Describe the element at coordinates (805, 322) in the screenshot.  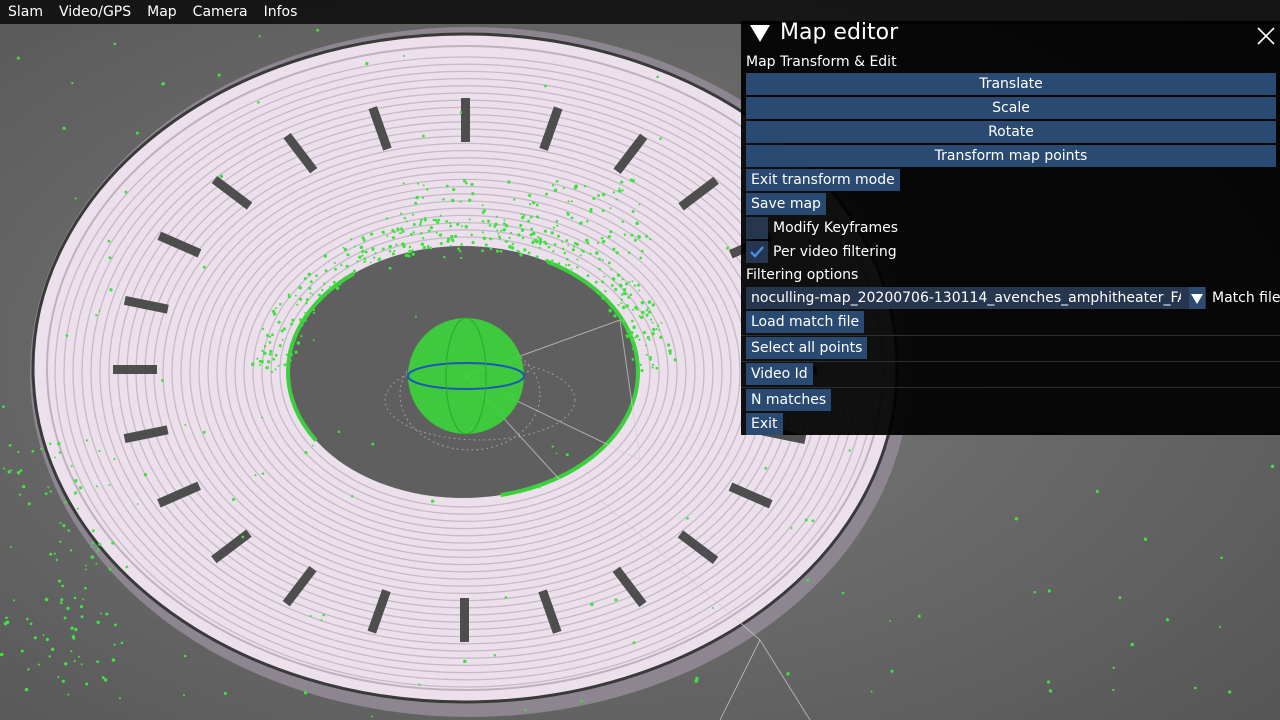
I see `load-match-file-button: Load match file` at that location.